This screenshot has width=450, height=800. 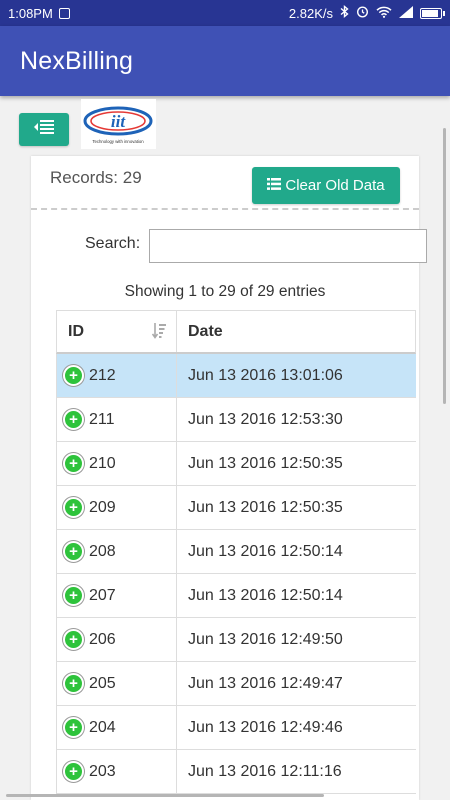 What do you see at coordinates (225, 126) in the screenshot?
I see `toolbar: iit Technology with innovation` at bounding box center [225, 126].